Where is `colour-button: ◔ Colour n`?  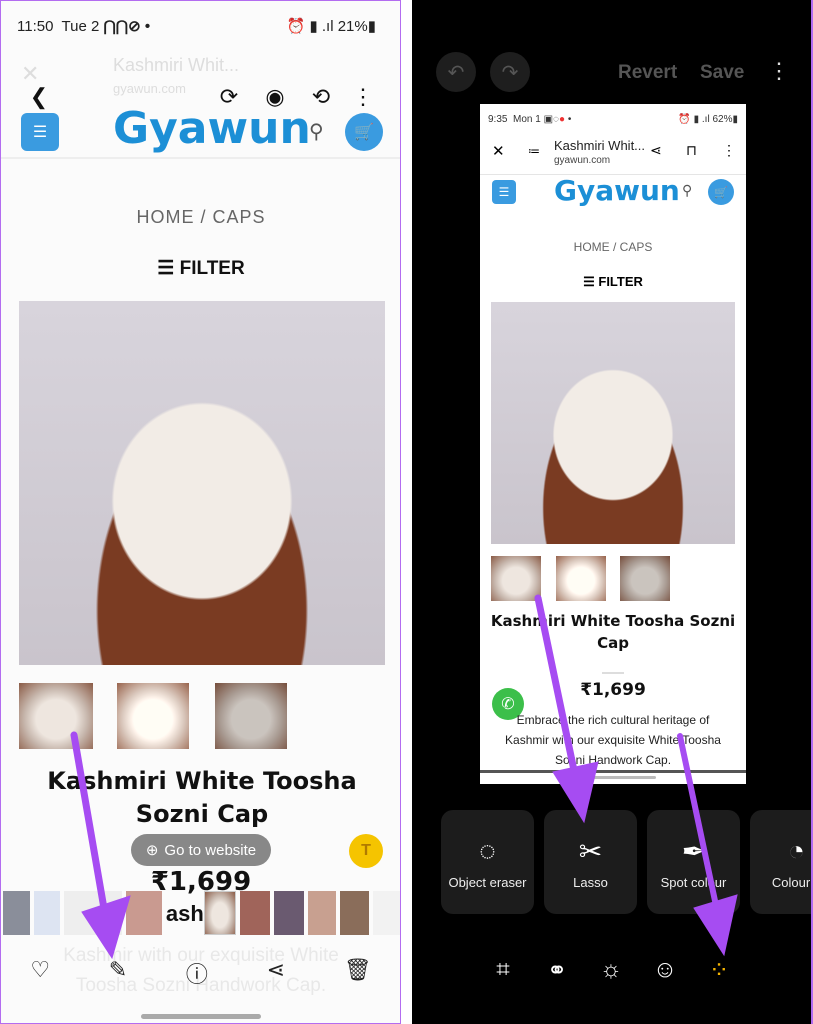 colour-button: ◔ Colour n is located at coordinates (780, 862).